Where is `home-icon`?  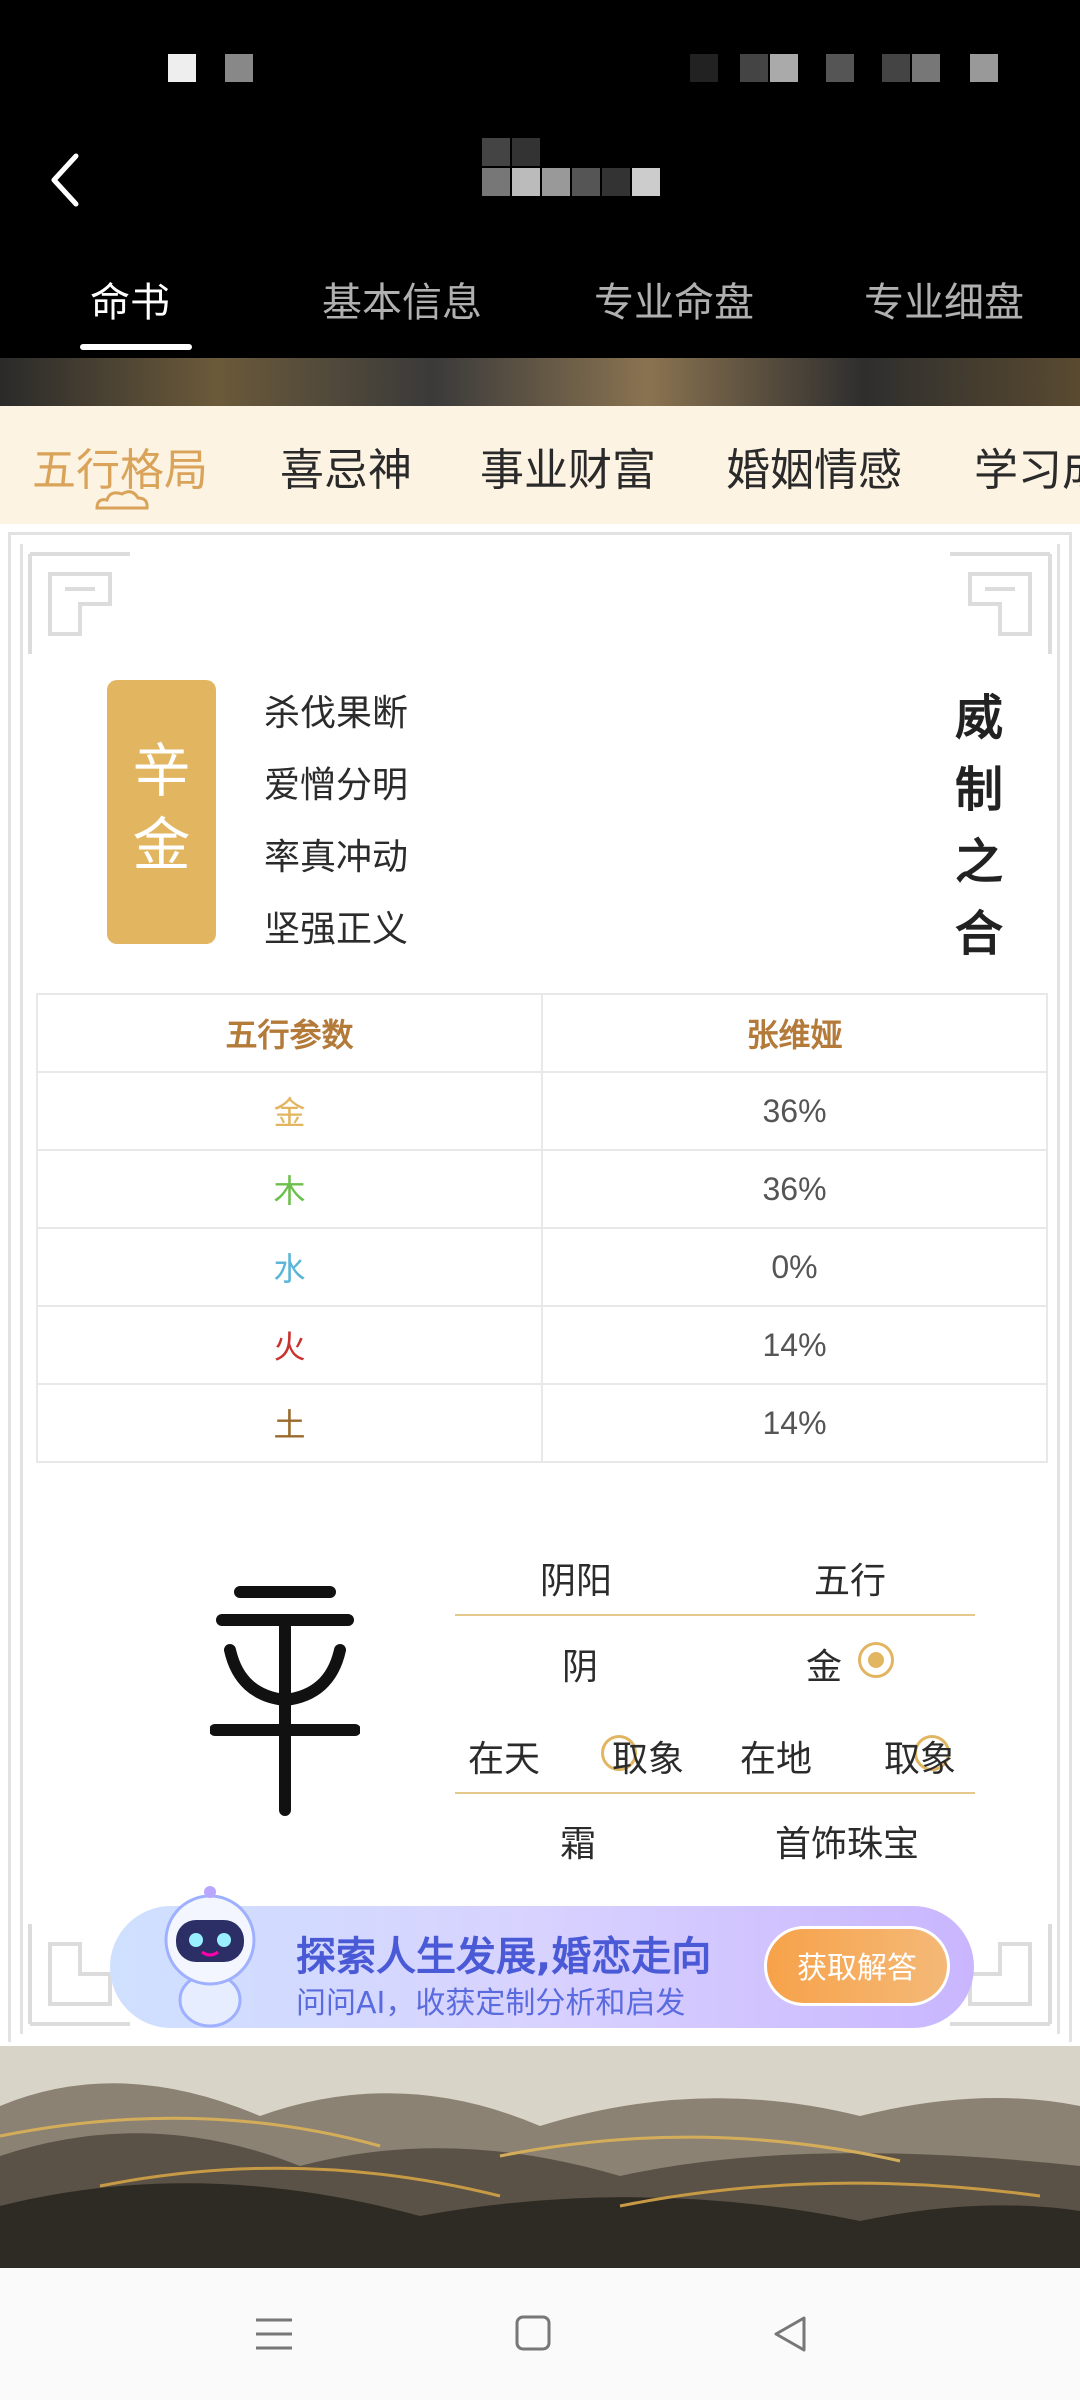
home-icon is located at coordinates (533, 2333).